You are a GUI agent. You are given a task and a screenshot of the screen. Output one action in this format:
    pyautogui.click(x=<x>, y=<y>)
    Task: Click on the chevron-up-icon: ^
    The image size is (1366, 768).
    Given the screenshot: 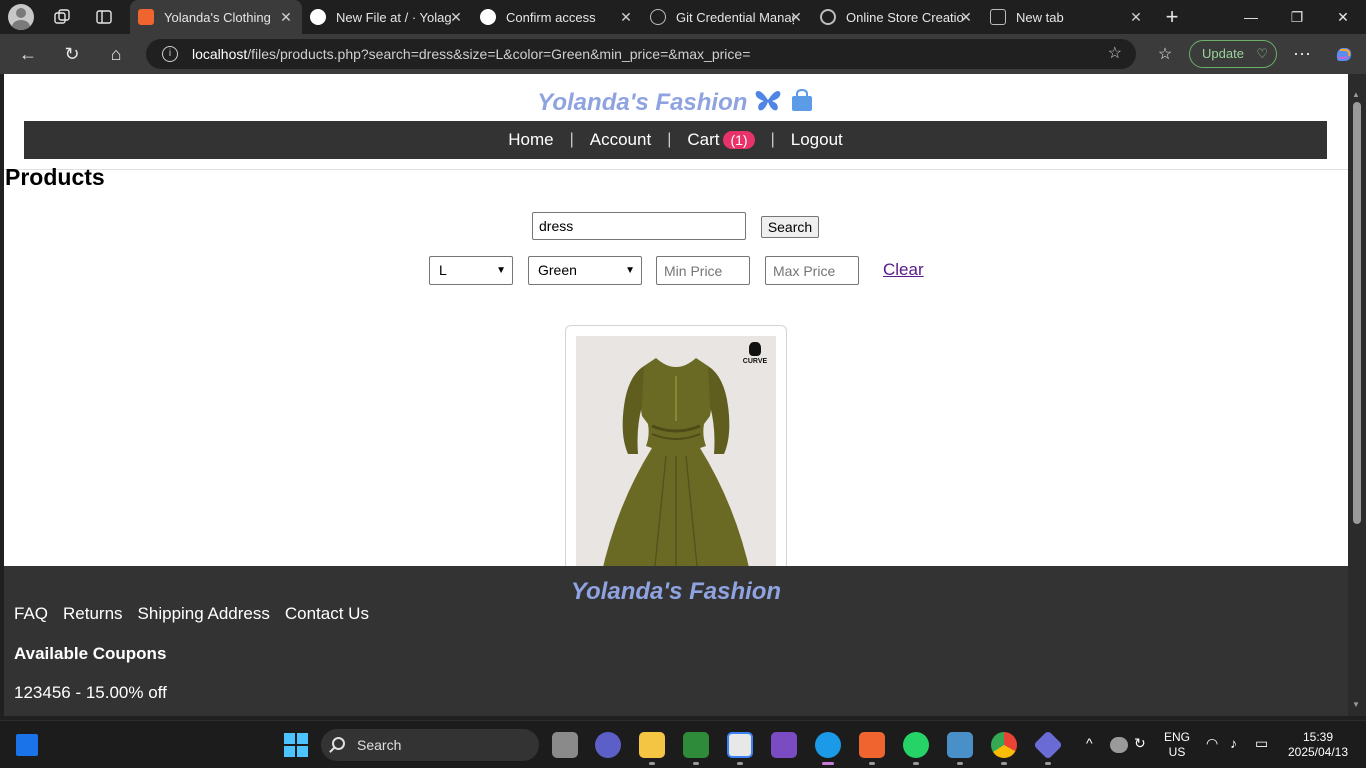 What is the action you would take?
    pyautogui.click(x=1089, y=743)
    